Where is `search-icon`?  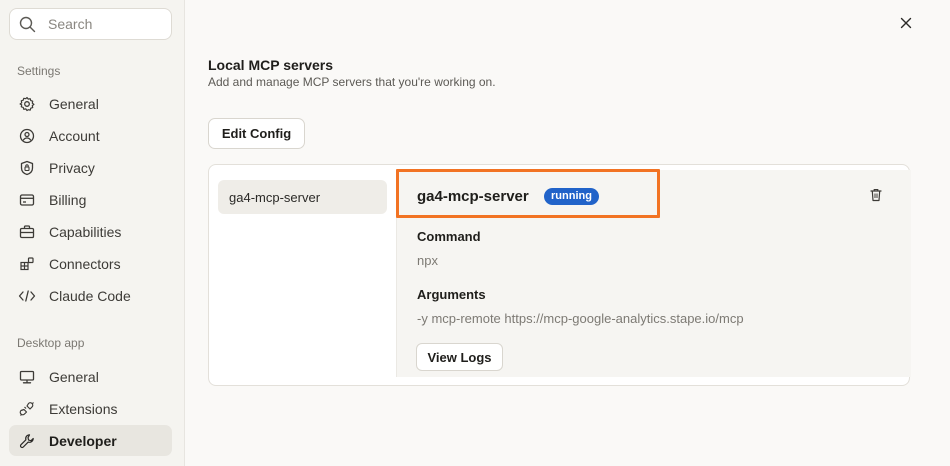 search-icon is located at coordinates (27, 24).